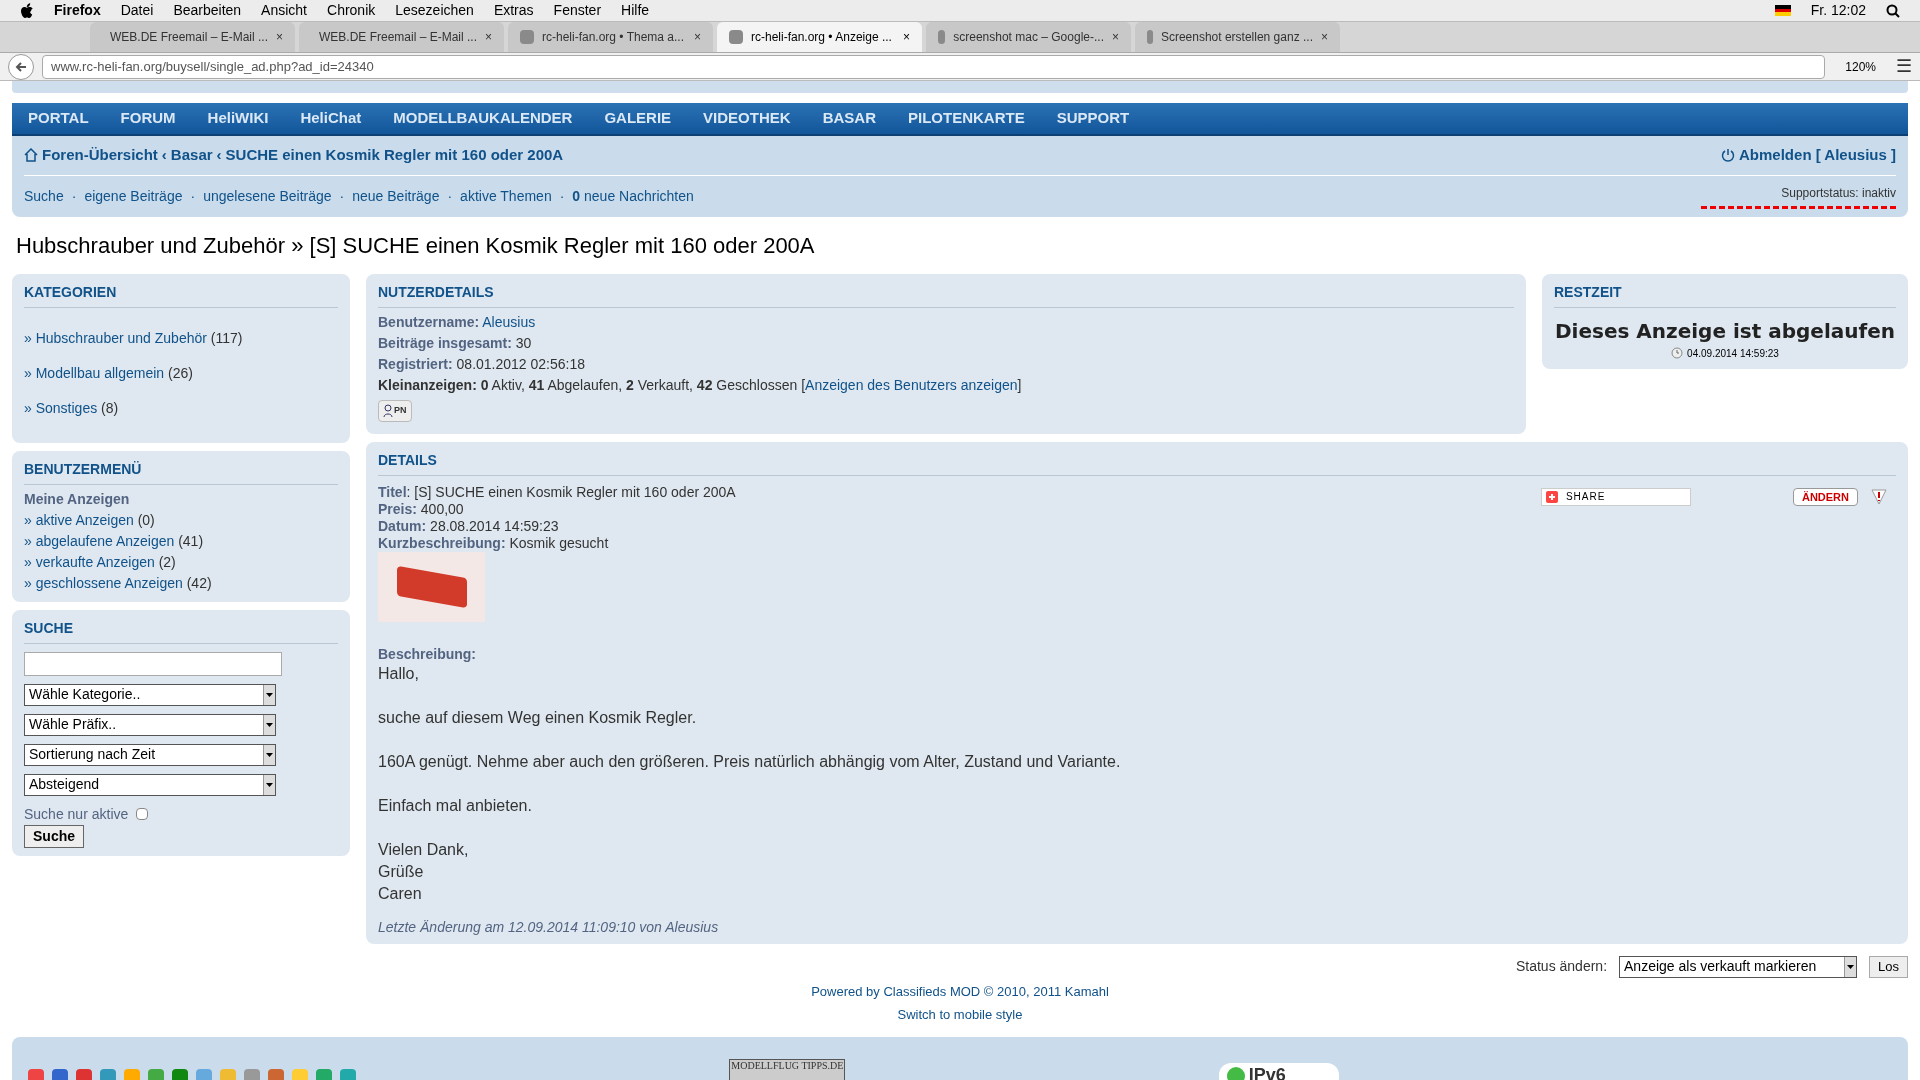 This screenshot has width=1920, height=1080. Describe the element at coordinates (1733, 353) in the screenshot. I see `expiry-date: 04.09.2014 14:59:23` at that location.